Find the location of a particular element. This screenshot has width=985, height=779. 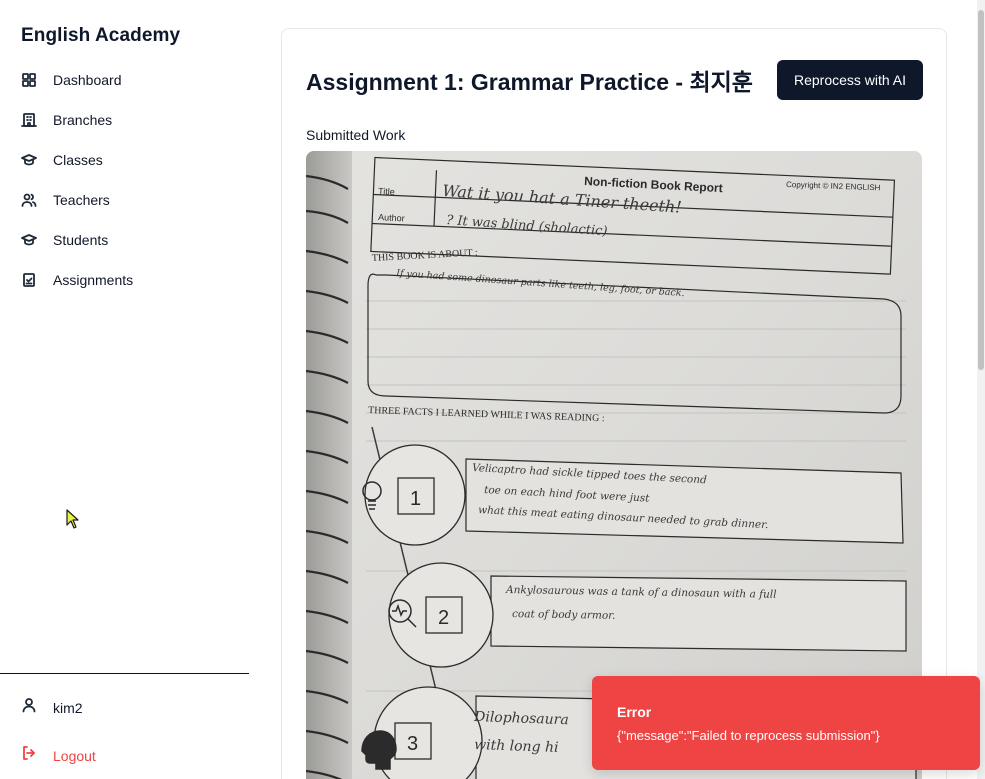

sidebar-item-label: Branches is located at coordinates (83, 120).